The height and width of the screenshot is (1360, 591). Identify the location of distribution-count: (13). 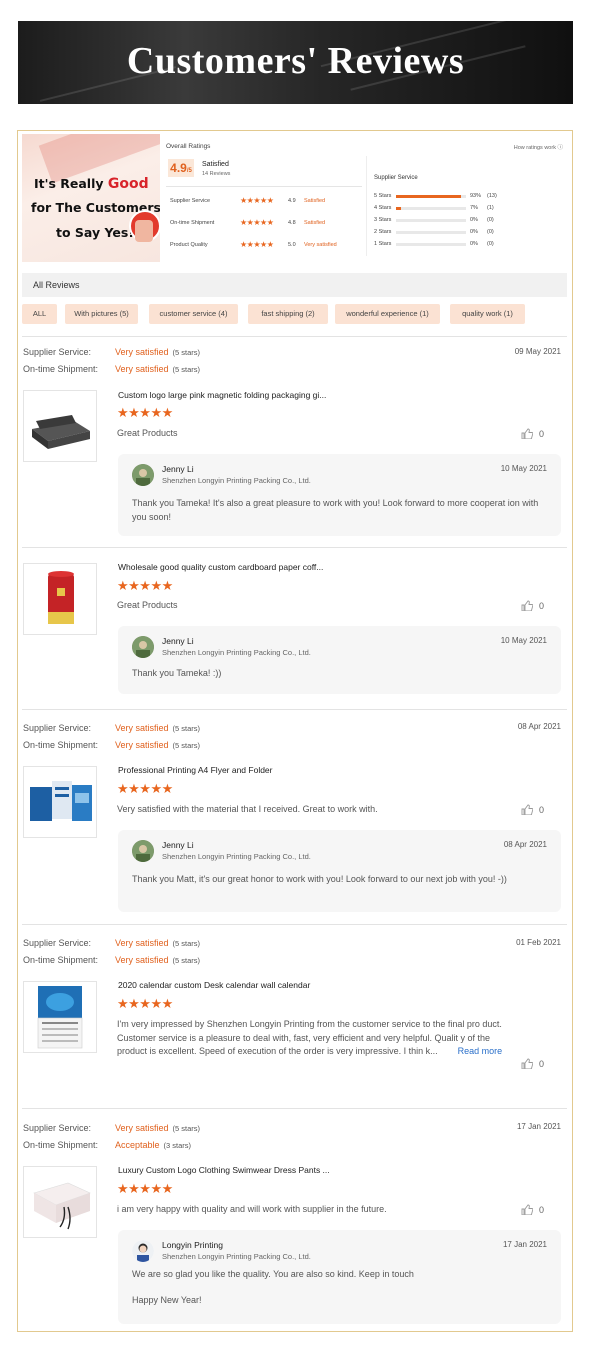
(492, 196).